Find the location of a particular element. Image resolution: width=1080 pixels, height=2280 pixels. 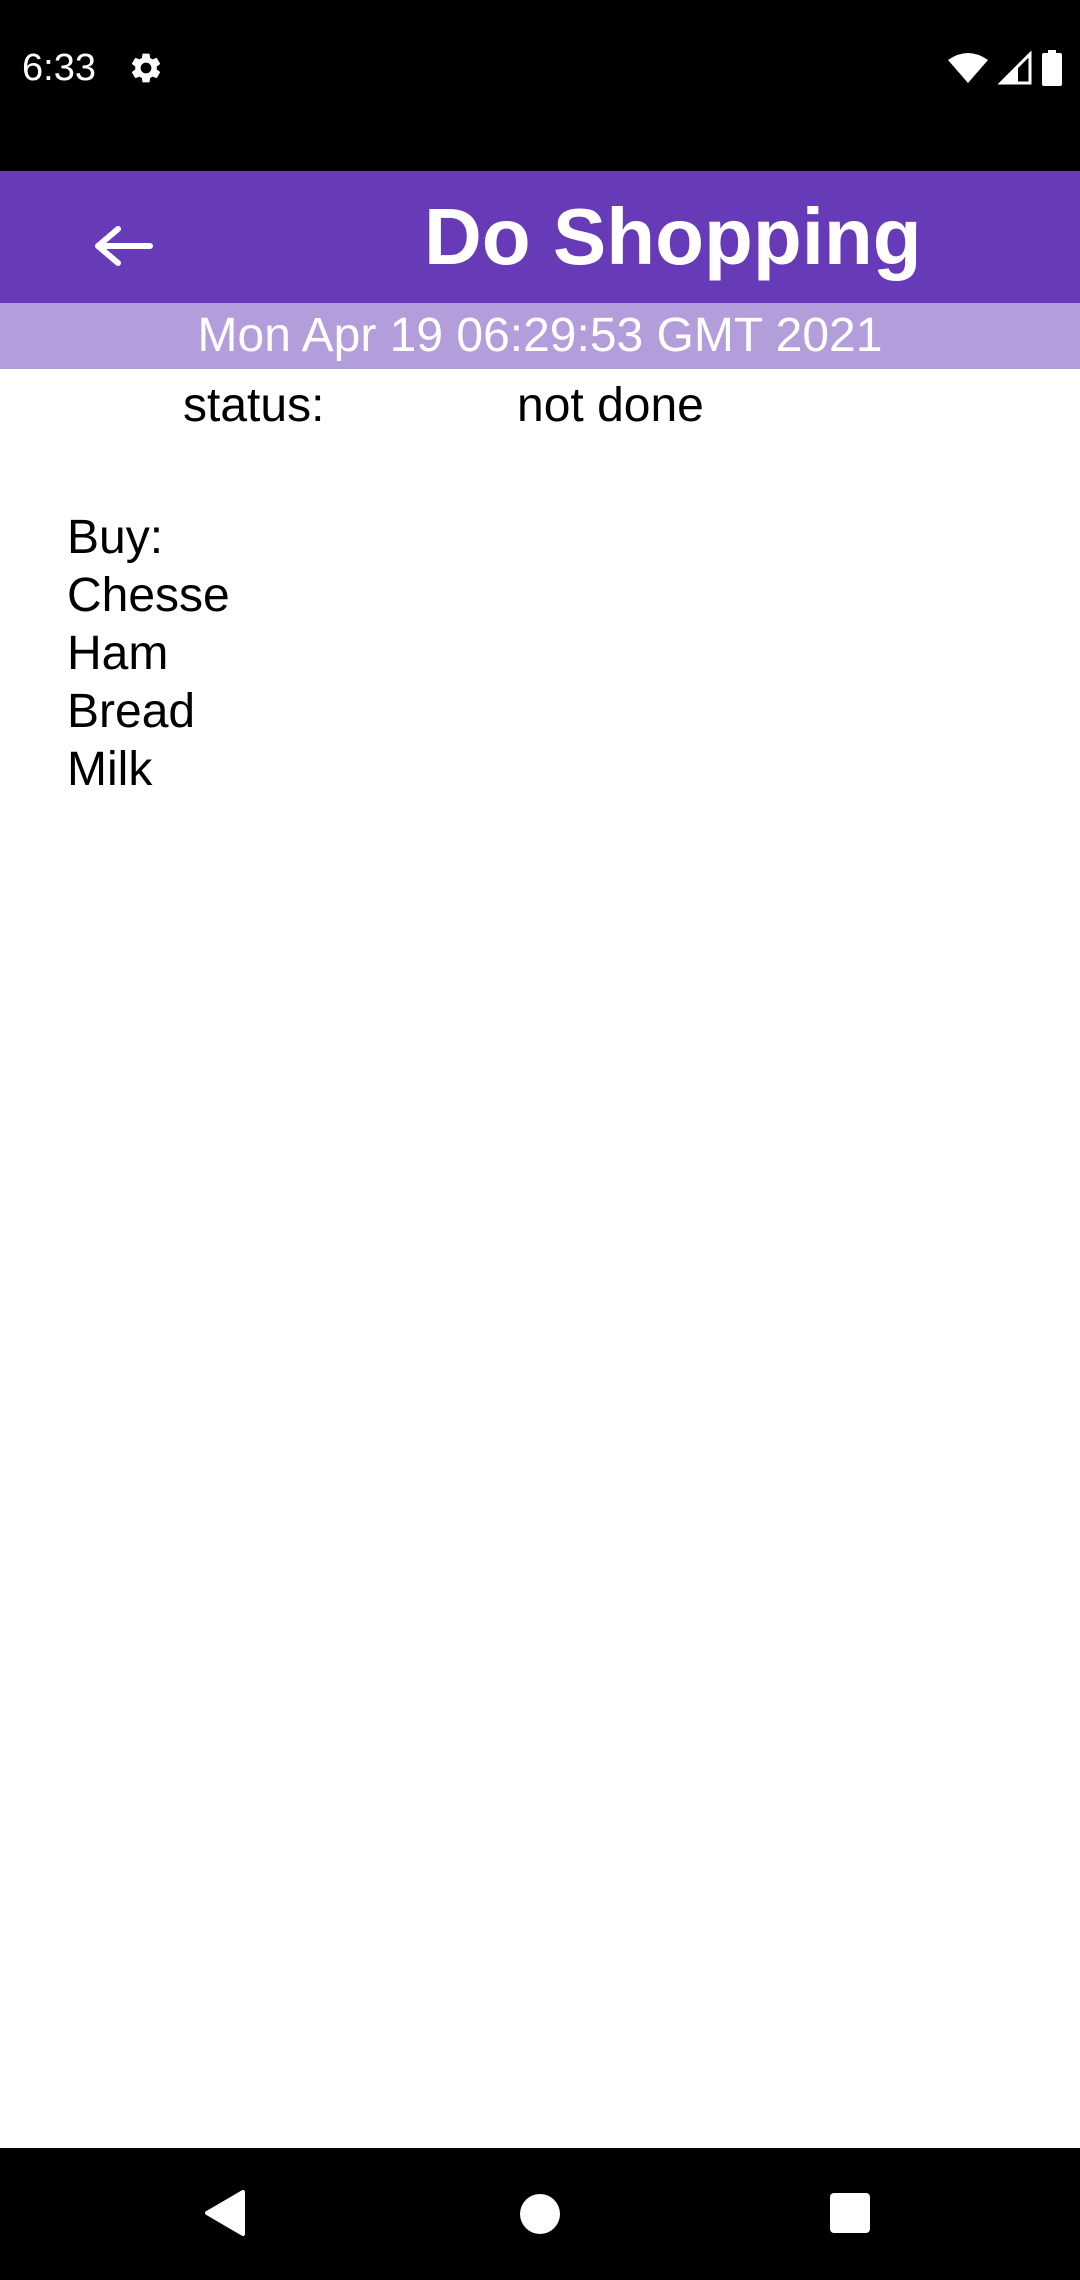

nav-back-icon is located at coordinates (225, 2213).